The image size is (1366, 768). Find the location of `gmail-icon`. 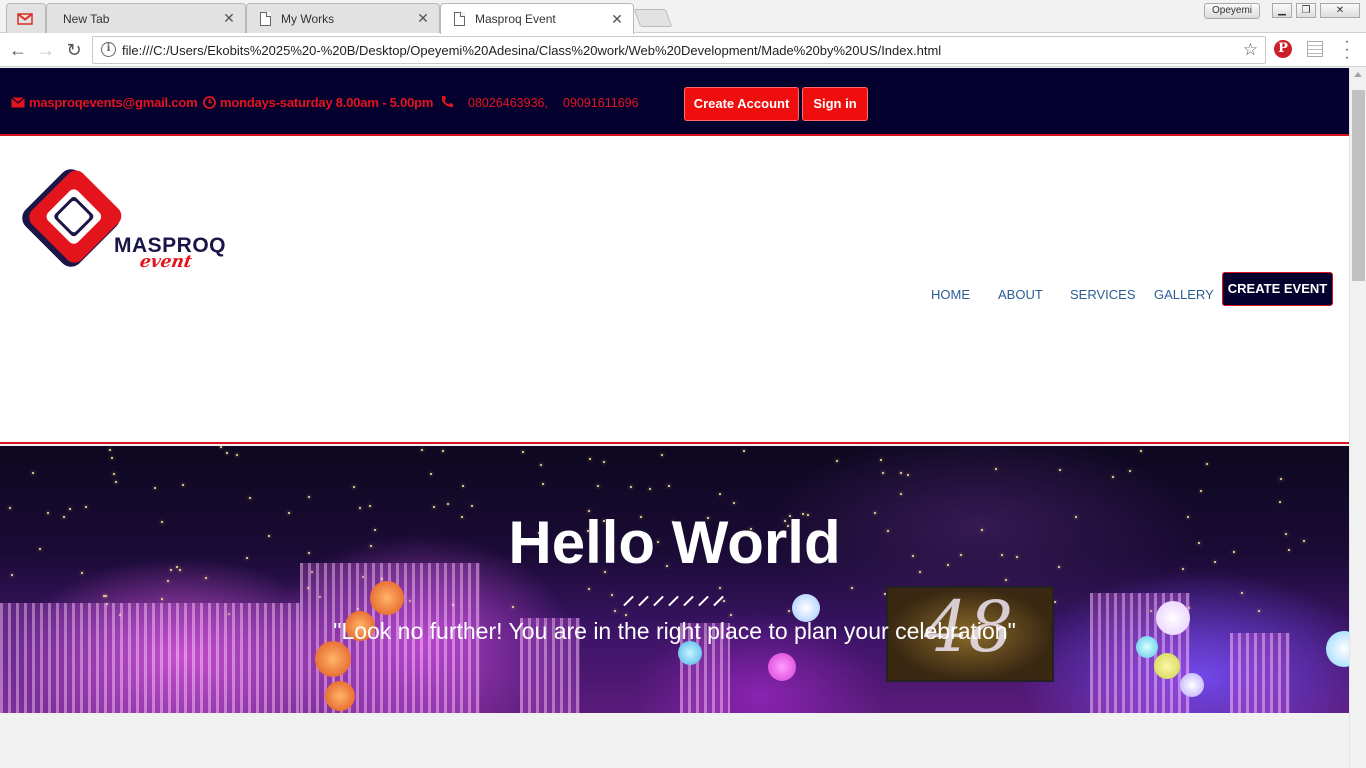

gmail-icon is located at coordinates (25, 19).